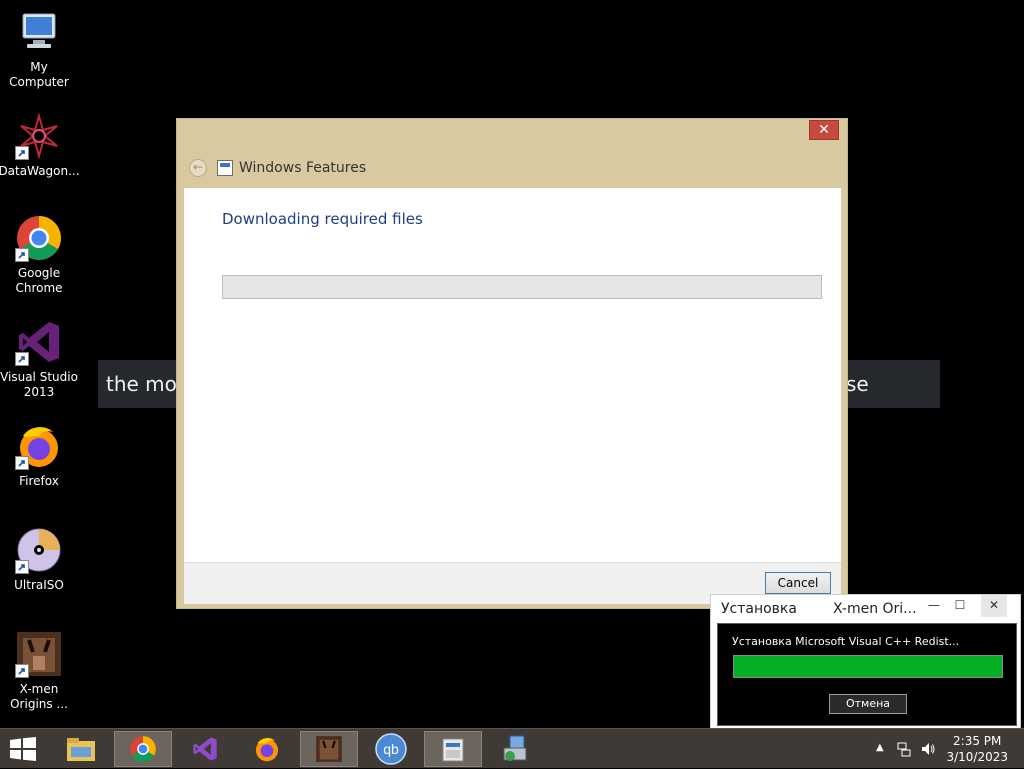 The width and height of the screenshot is (1024, 769). I want to click on show-hidden-icons-button: ▲, so click(880, 747).